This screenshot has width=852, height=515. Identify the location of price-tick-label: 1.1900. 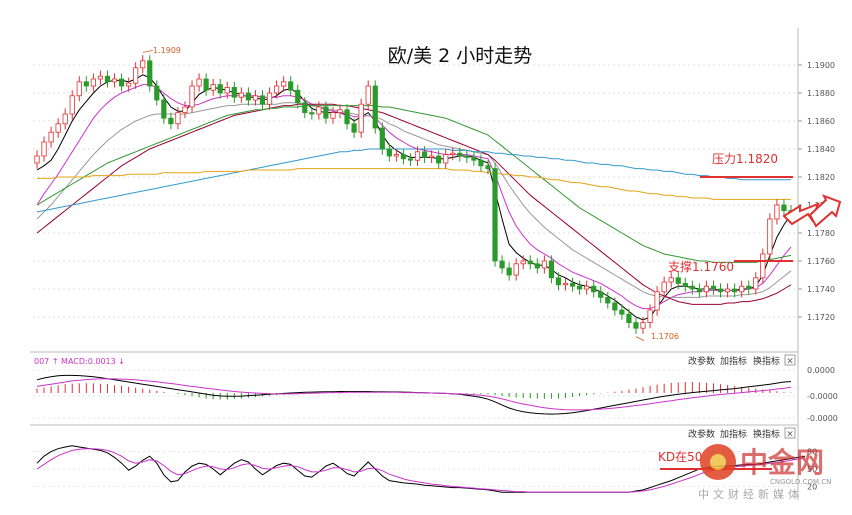
(821, 65).